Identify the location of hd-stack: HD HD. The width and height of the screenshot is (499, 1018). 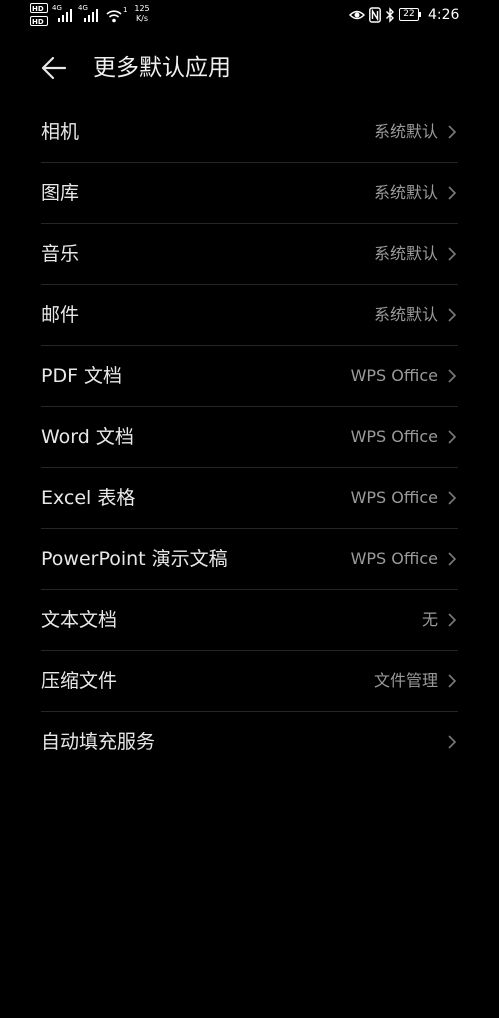
(40, 16).